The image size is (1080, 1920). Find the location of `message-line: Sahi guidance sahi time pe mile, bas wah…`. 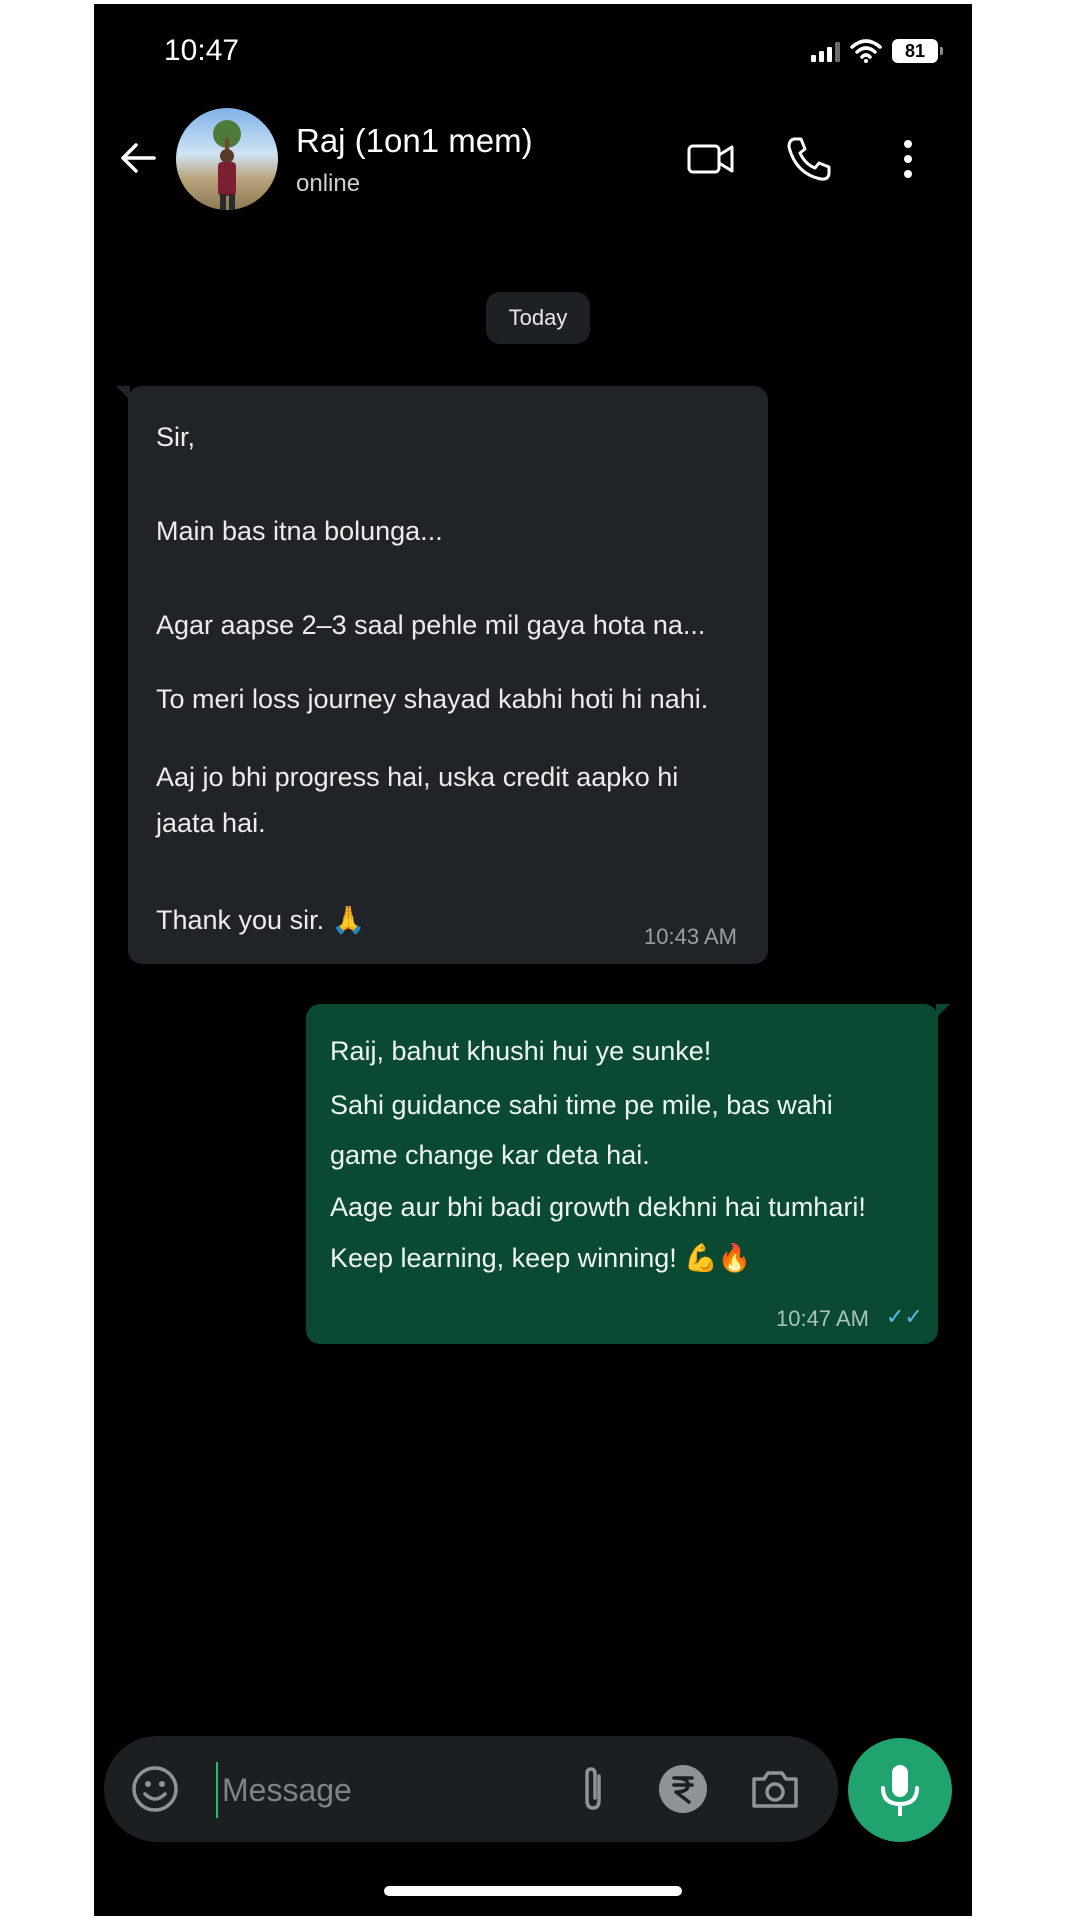

message-line: Sahi guidance sahi time pe mile, bas wah… is located at coordinates (581, 1105).